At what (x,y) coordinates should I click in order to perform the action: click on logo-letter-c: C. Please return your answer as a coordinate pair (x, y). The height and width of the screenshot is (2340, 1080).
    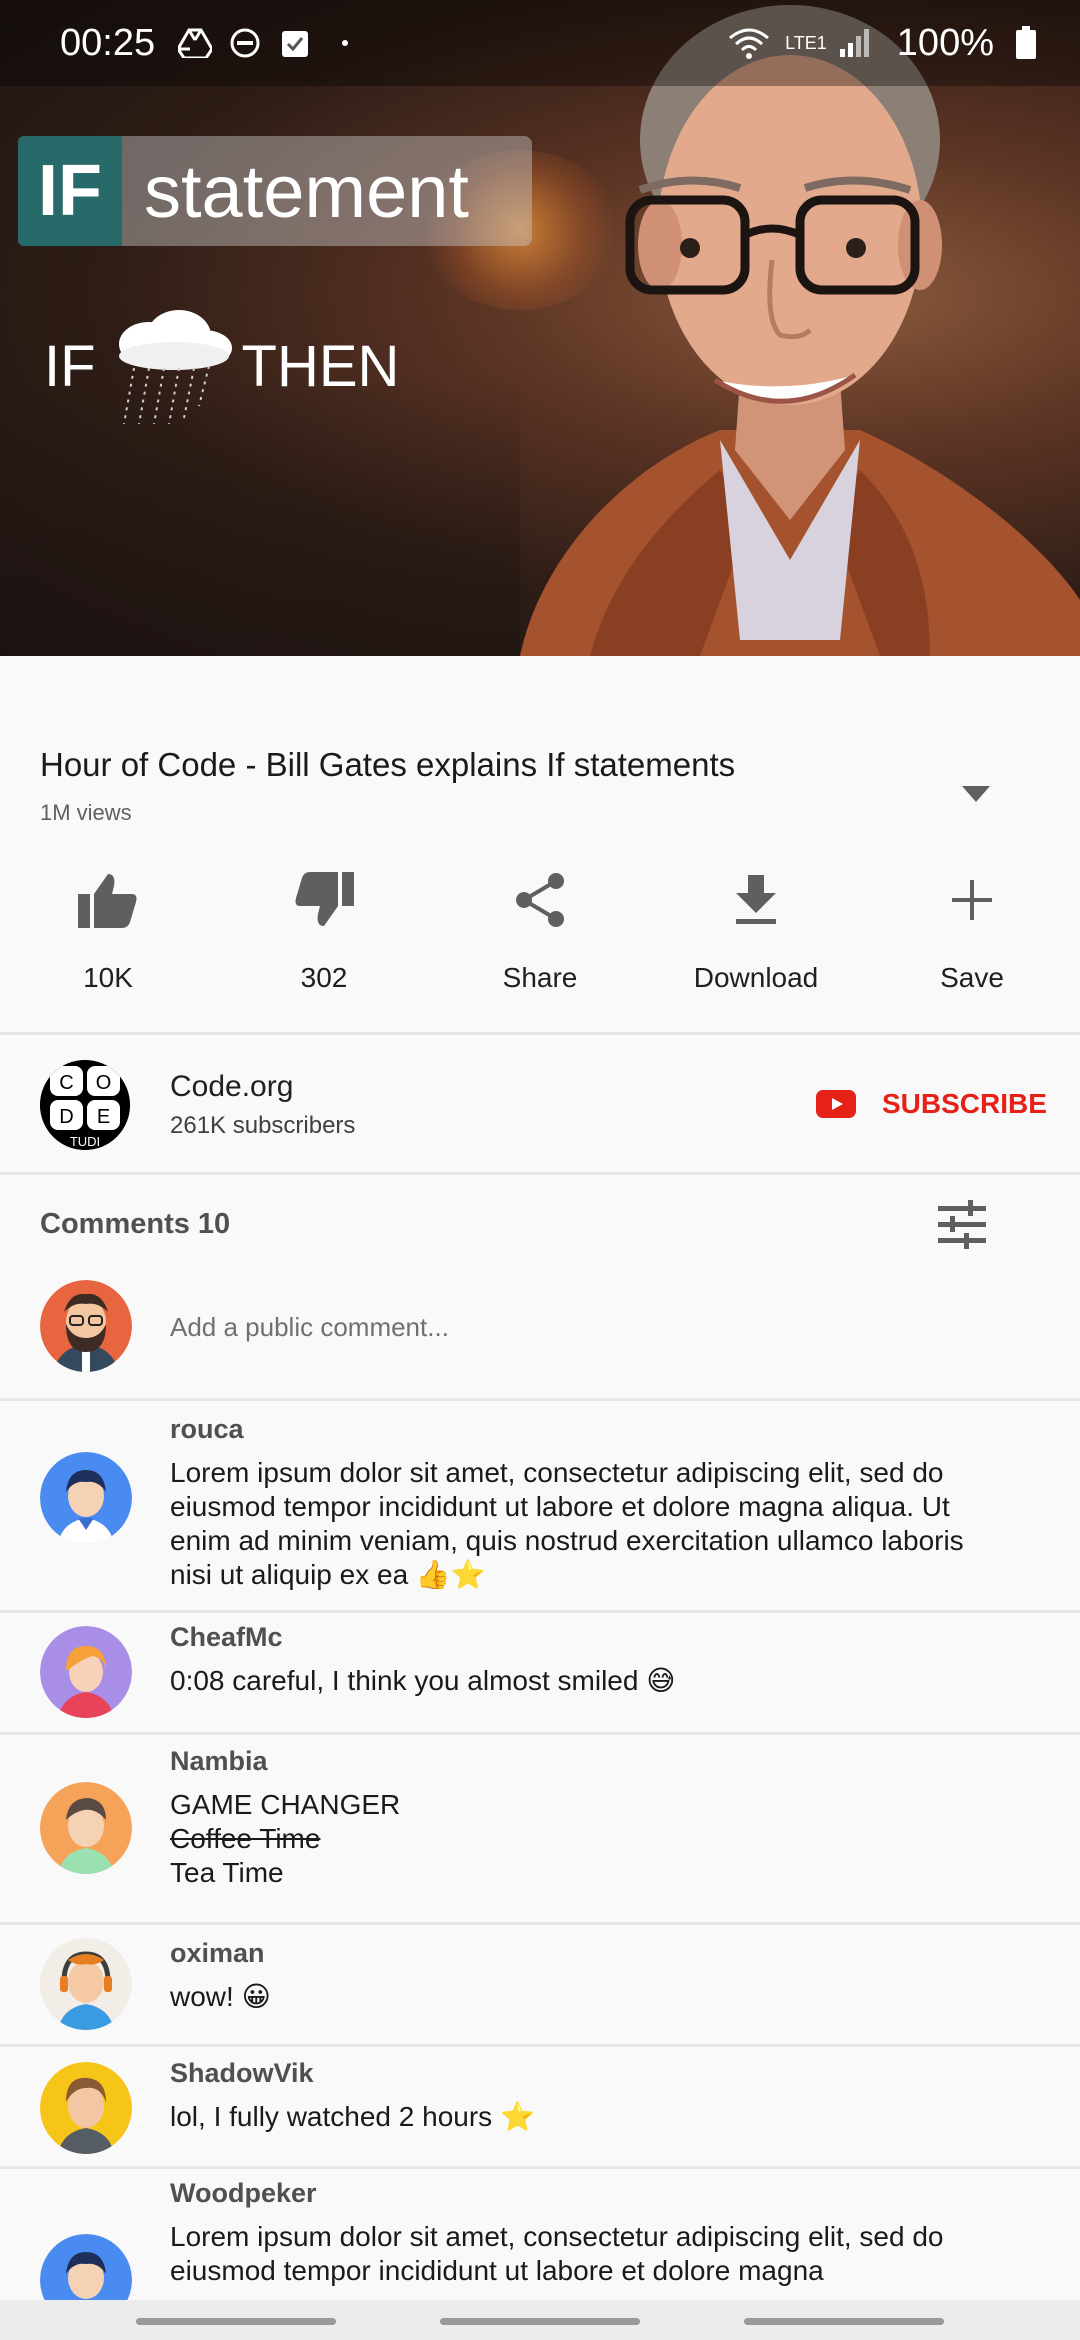
    Looking at the image, I should click on (66, 1083).